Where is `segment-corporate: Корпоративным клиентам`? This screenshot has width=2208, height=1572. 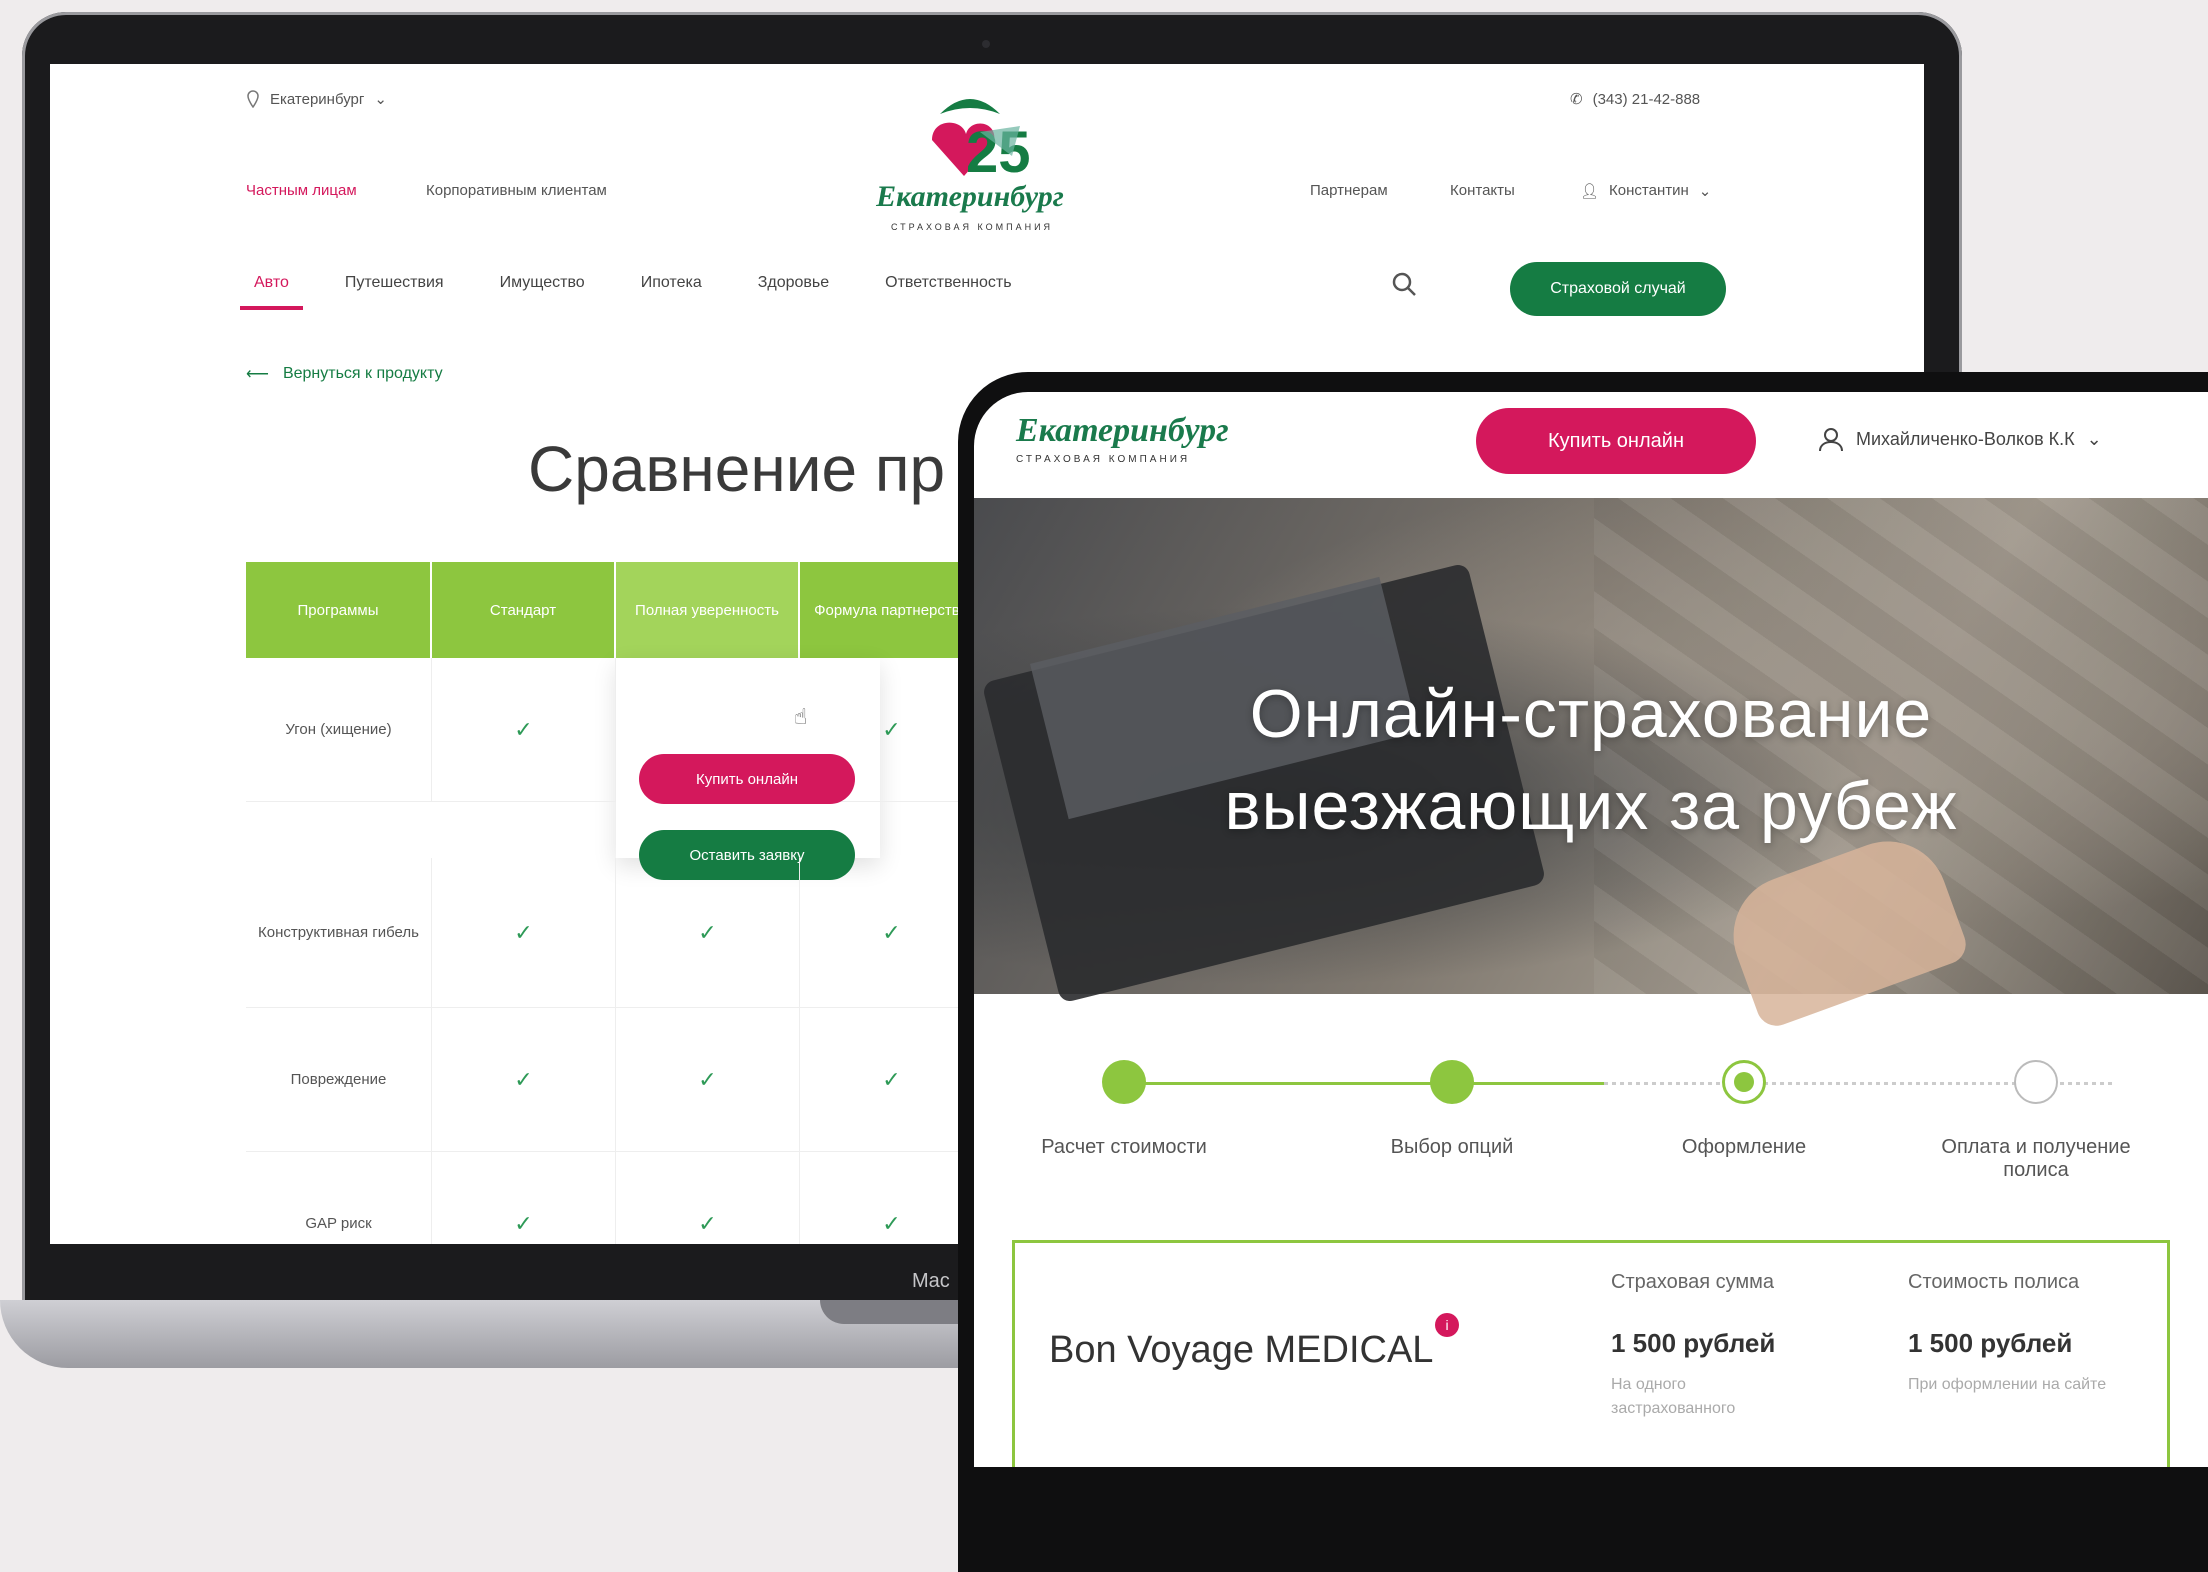
segment-corporate: Корпоративным клиентам is located at coordinates (516, 190).